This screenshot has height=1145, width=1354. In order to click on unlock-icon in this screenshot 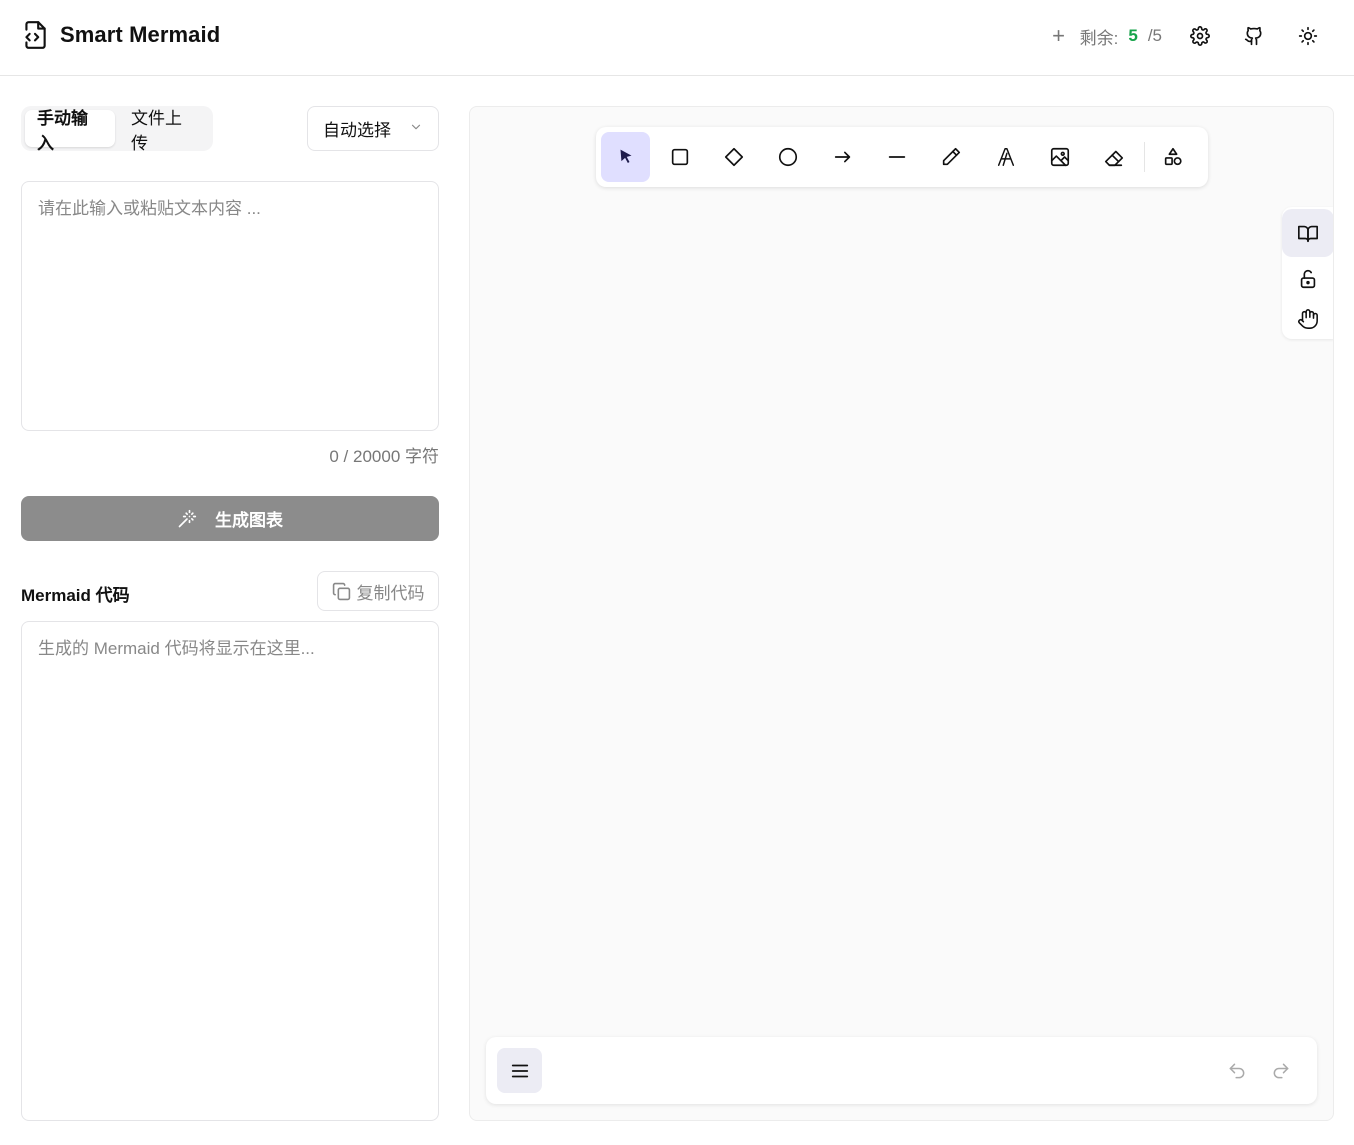, I will do `click(1308, 279)`.